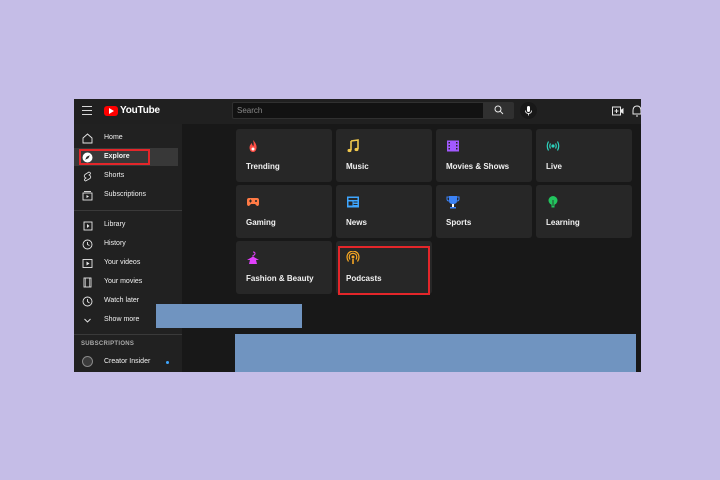  I want to click on explore-tile-learning: Learning, so click(584, 211).